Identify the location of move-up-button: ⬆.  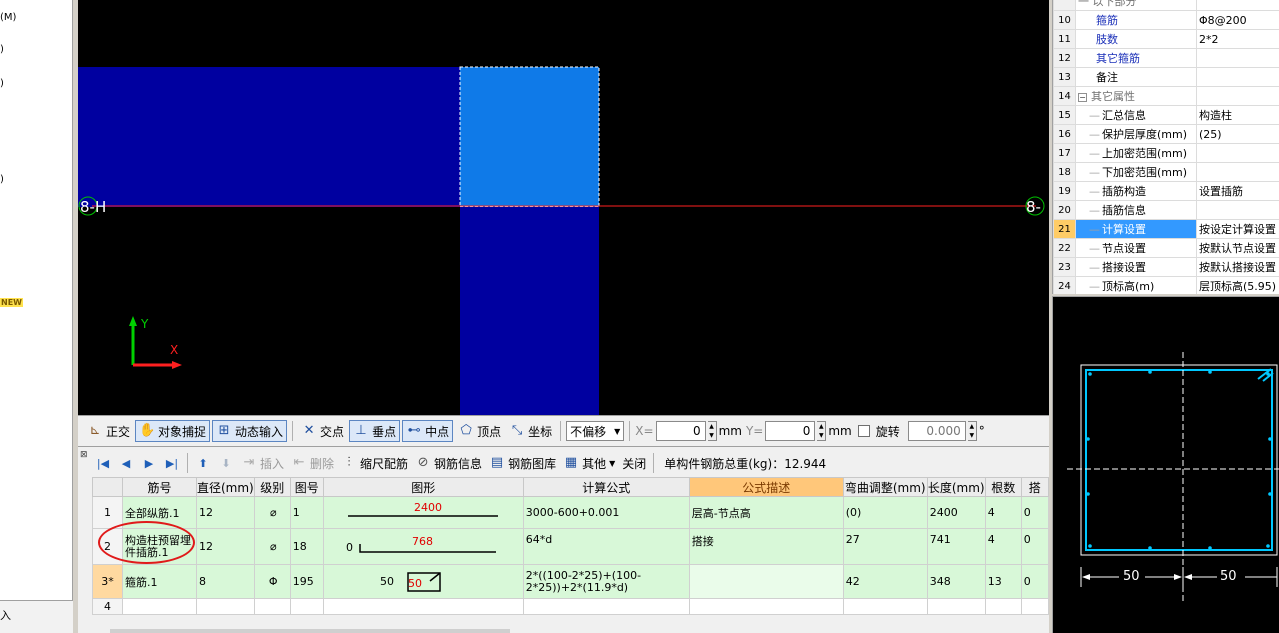
(203, 463).